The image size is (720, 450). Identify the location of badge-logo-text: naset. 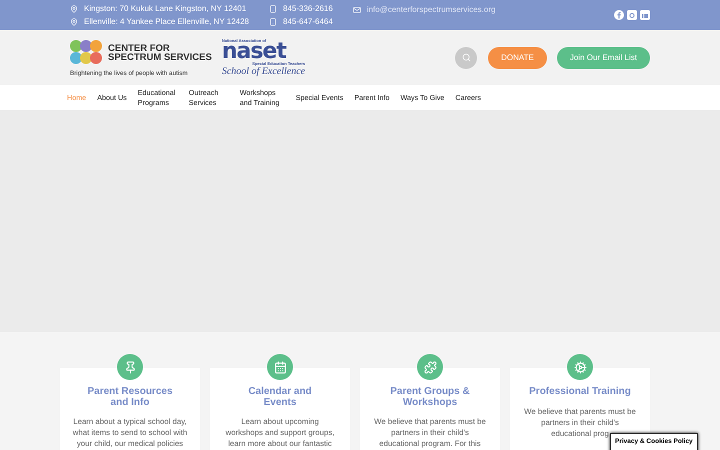
(254, 52).